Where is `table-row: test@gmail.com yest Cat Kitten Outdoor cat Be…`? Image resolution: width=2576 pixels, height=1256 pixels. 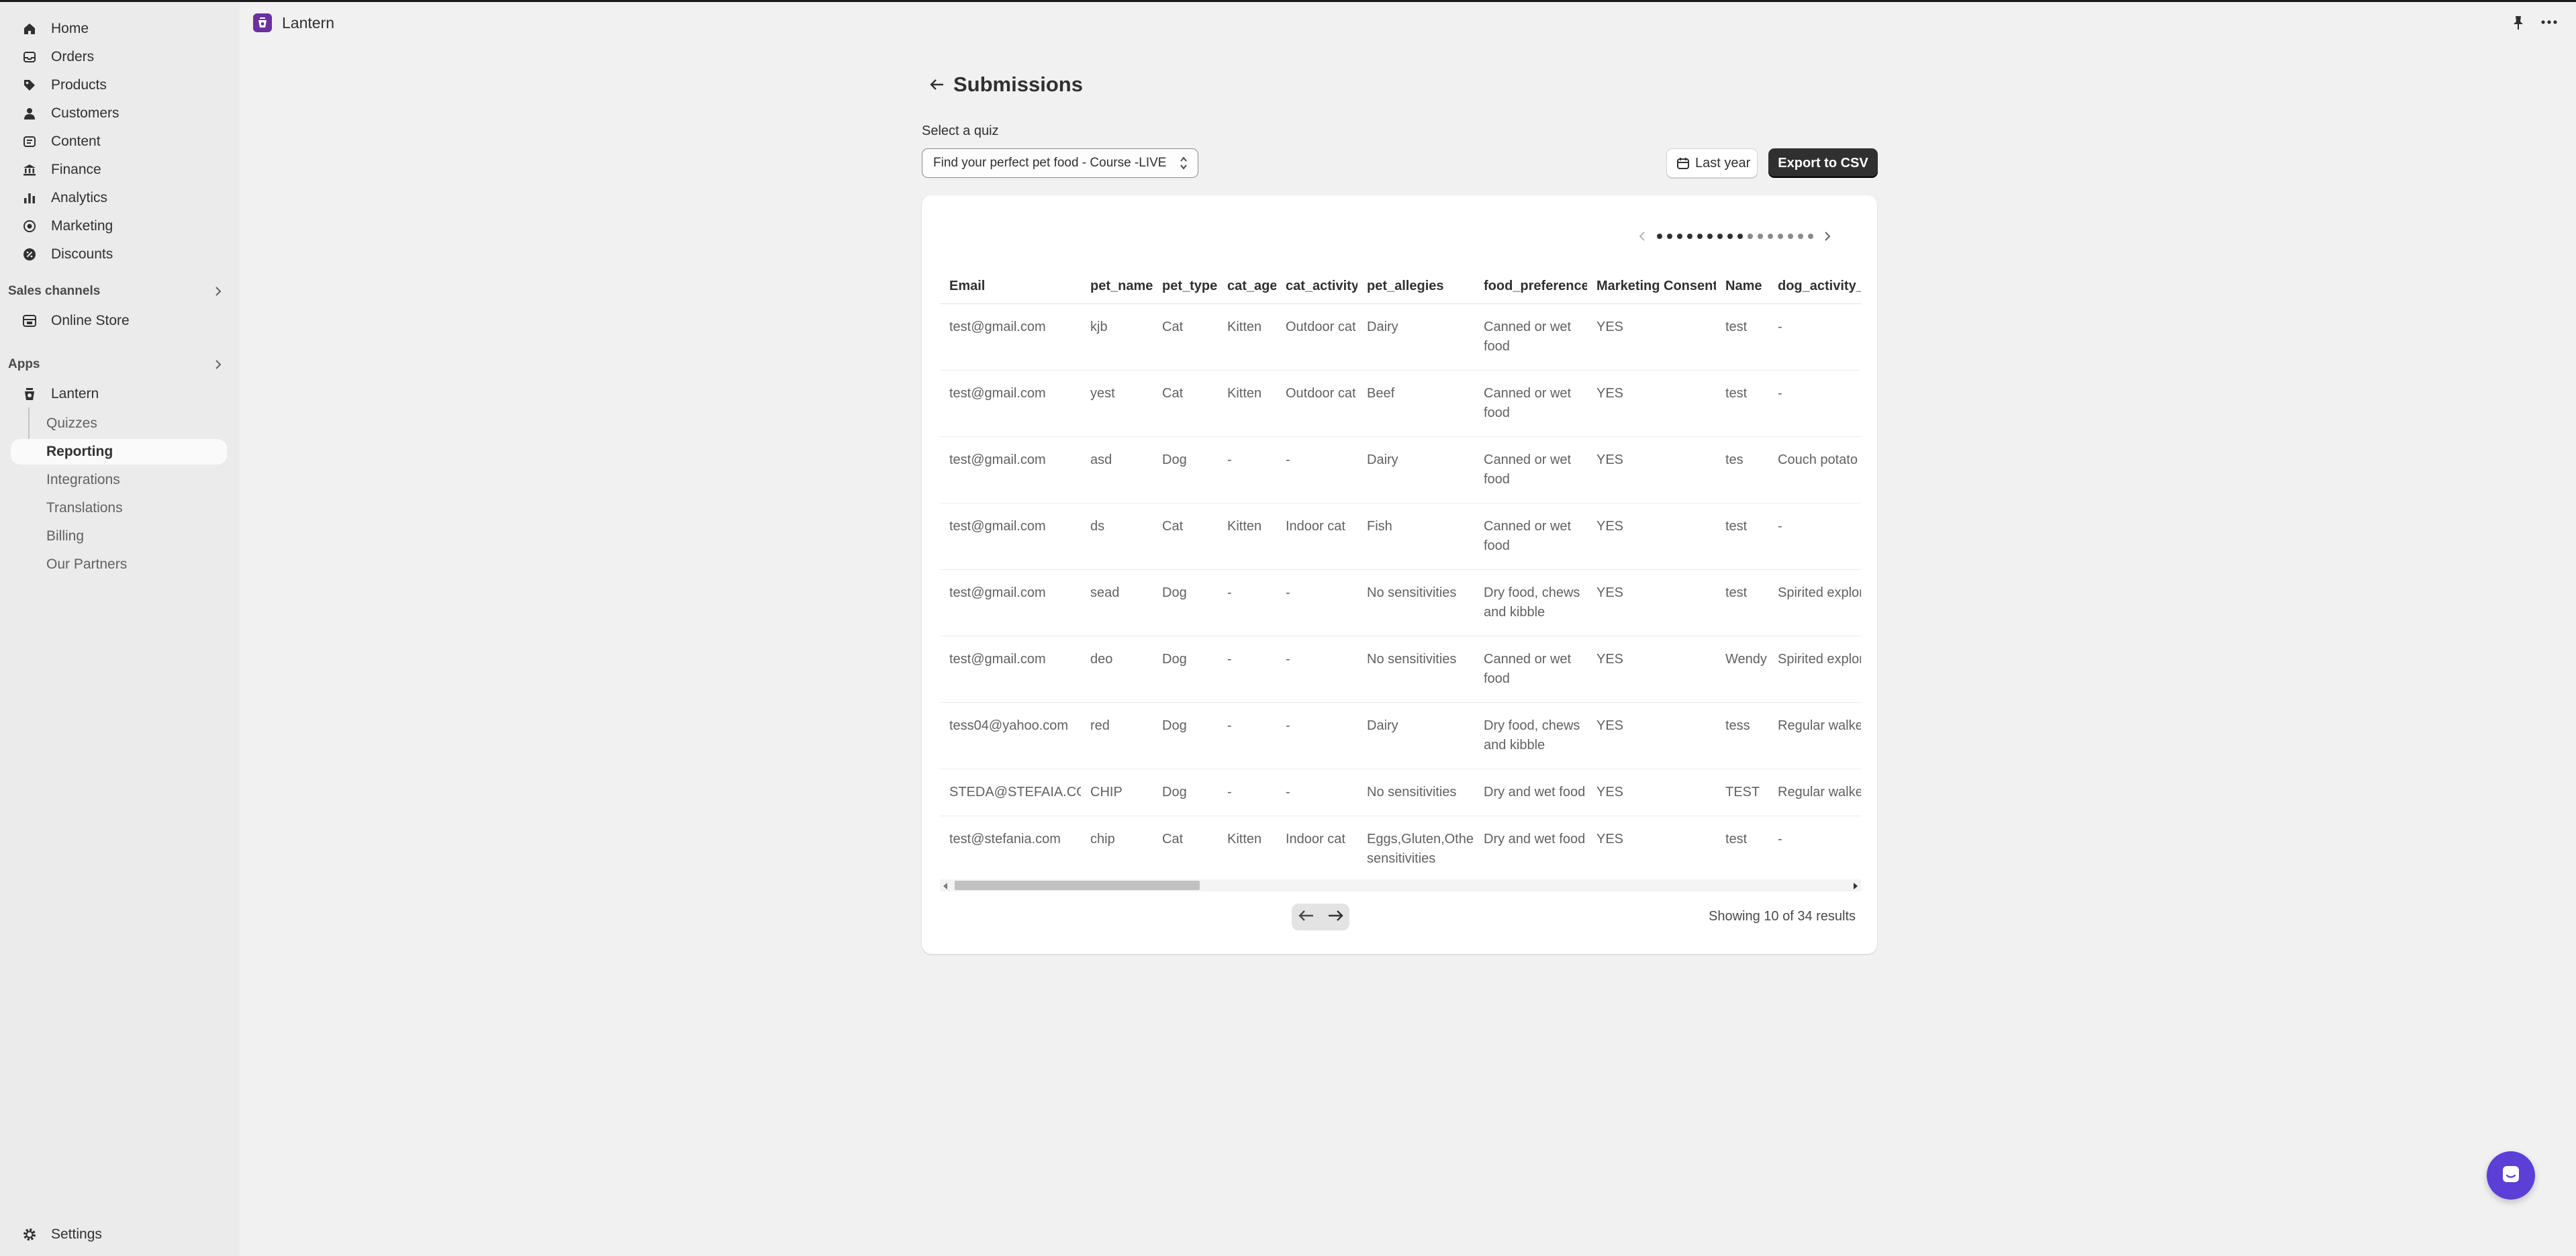
table-row: test@gmail.com yest Cat Kitten Outdoor cat Be… is located at coordinates (1400, 404).